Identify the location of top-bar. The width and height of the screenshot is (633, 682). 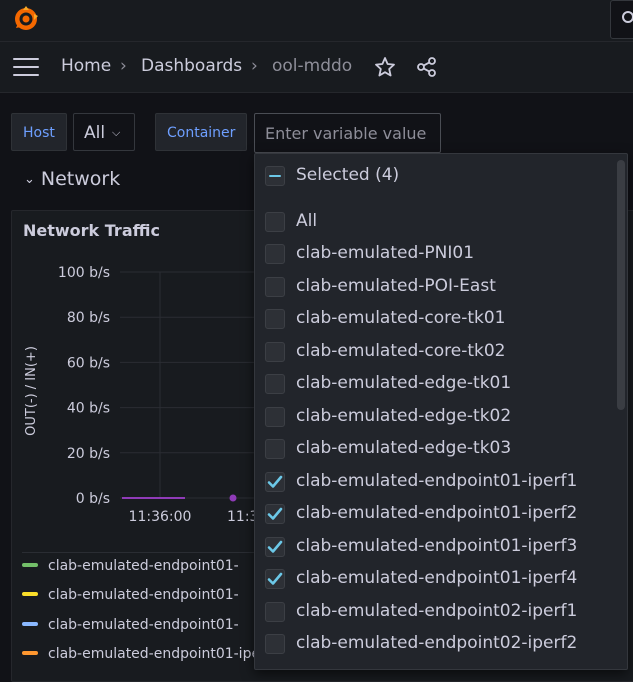
(316, 21).